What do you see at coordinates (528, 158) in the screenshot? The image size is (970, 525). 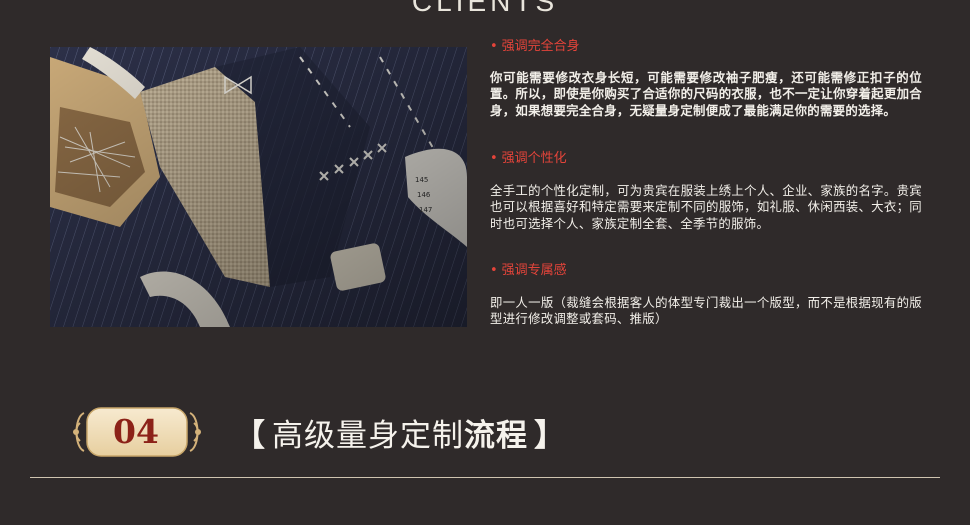 I see `feature-heading-personalization: • 强调个性化` at bounding box center [528, 158].